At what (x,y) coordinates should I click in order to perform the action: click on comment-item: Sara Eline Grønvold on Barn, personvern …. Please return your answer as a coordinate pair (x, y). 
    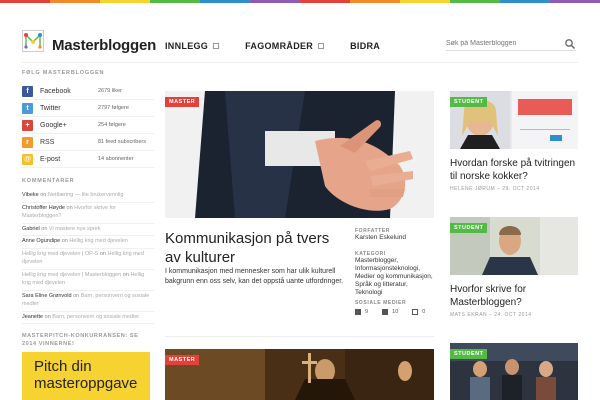
    Looking at the image, I should click on (88, 301).